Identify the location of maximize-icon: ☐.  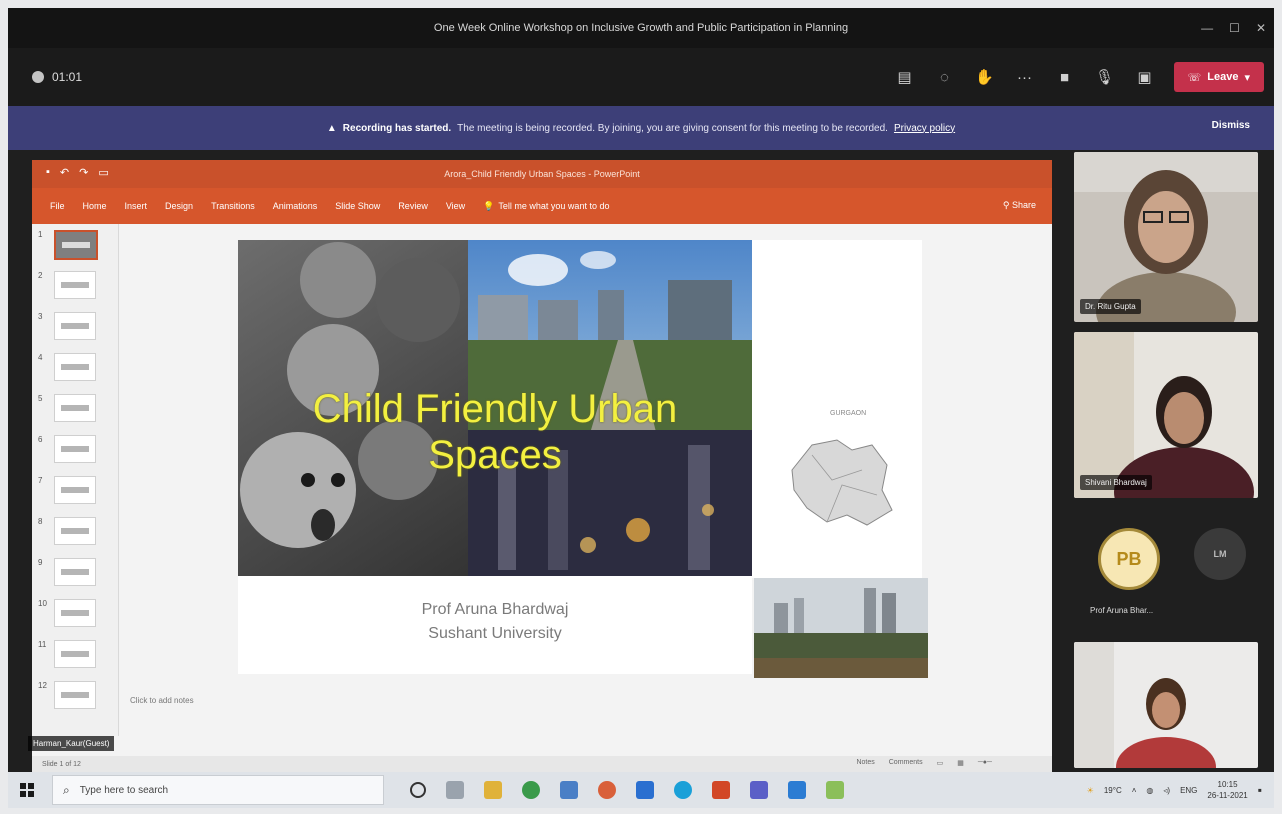
(1234, 28).